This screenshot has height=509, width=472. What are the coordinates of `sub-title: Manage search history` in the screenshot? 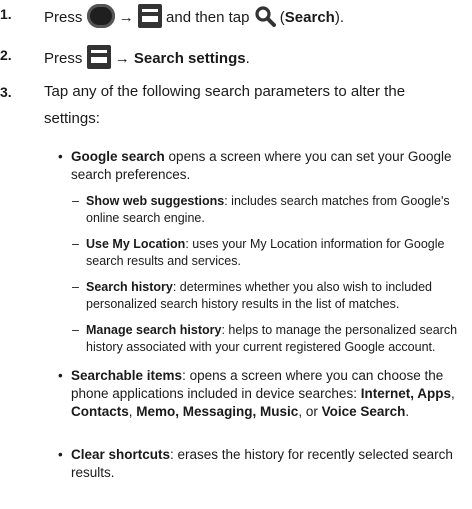 It's located at (154, 330).